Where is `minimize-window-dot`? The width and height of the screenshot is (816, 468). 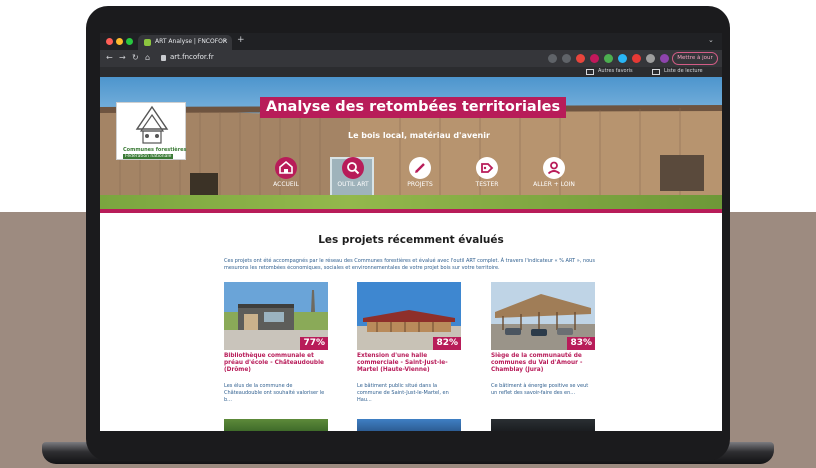
minimize-window-dot is located at coordinates (119, 41).